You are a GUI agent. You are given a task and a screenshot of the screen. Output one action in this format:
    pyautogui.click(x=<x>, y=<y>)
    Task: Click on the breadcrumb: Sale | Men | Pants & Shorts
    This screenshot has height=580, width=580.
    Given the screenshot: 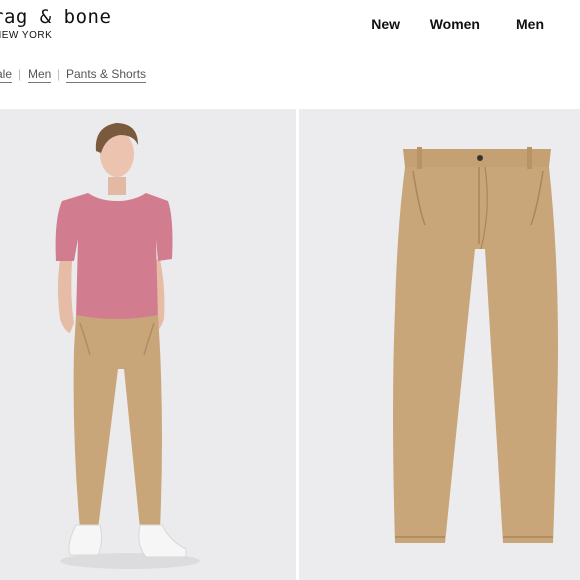 What is the action you would take?
    pyautogui.click(x=290, y=76)
    